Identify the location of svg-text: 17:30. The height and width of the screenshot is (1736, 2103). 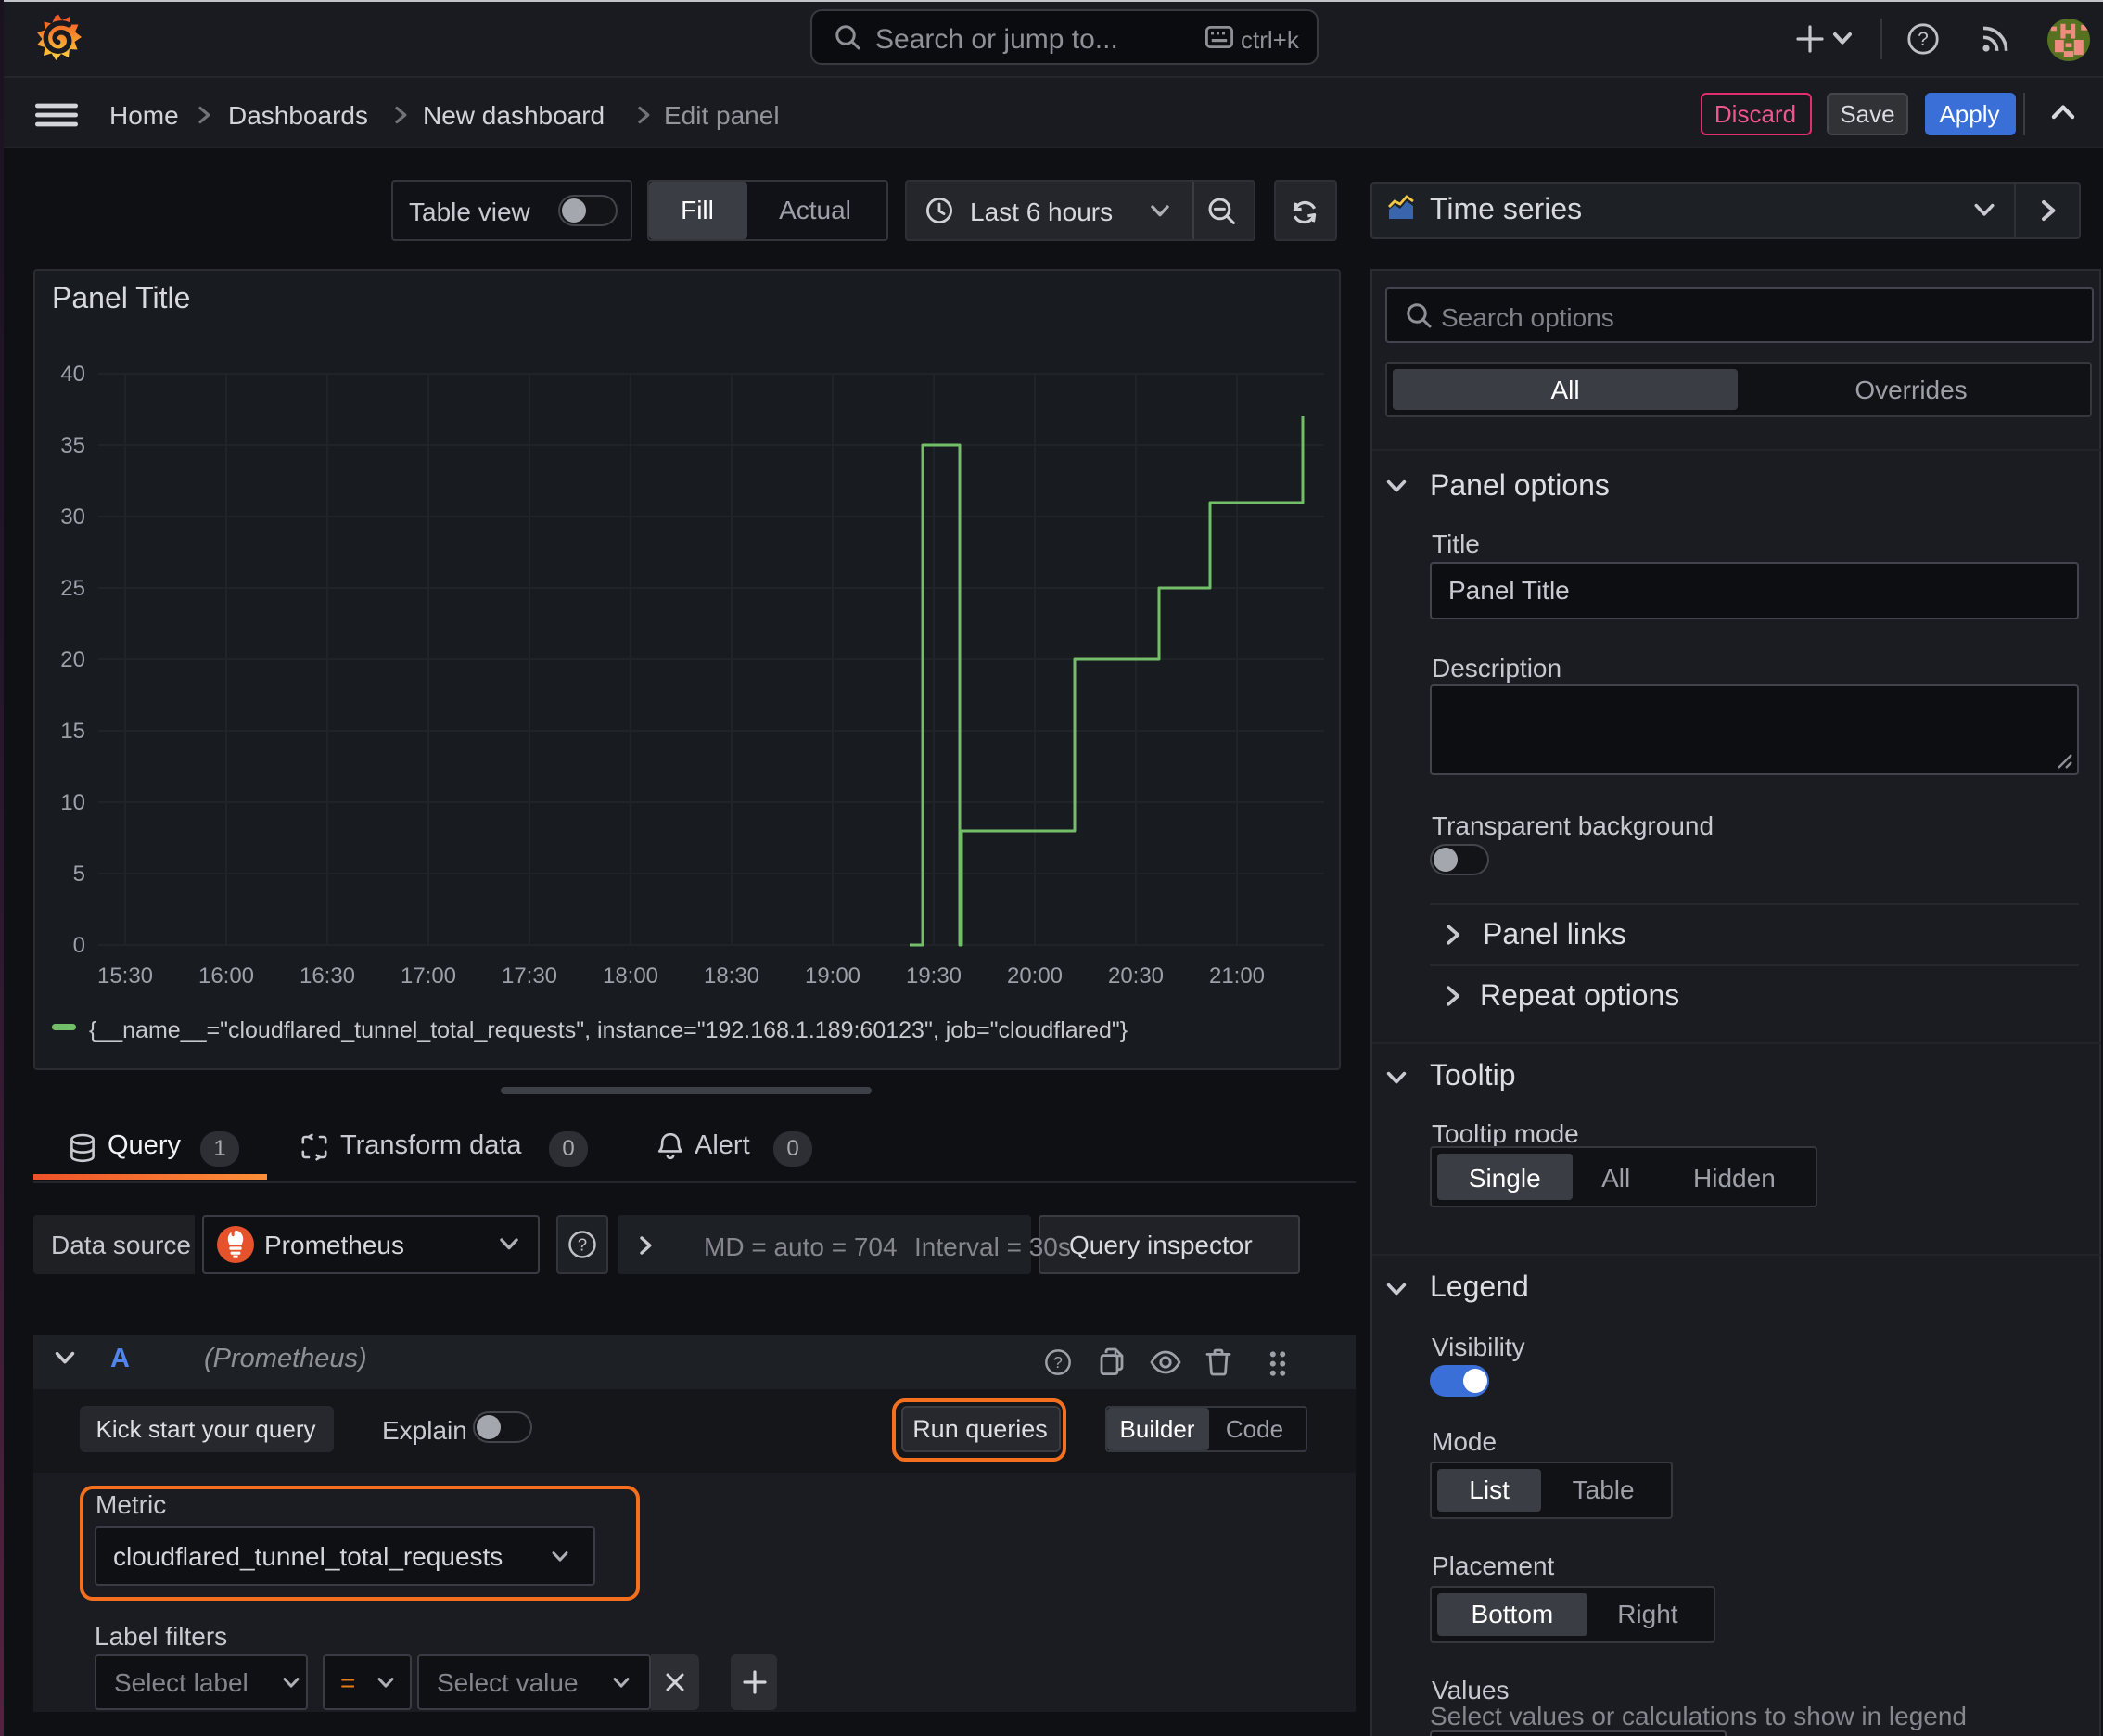
(529, 975).